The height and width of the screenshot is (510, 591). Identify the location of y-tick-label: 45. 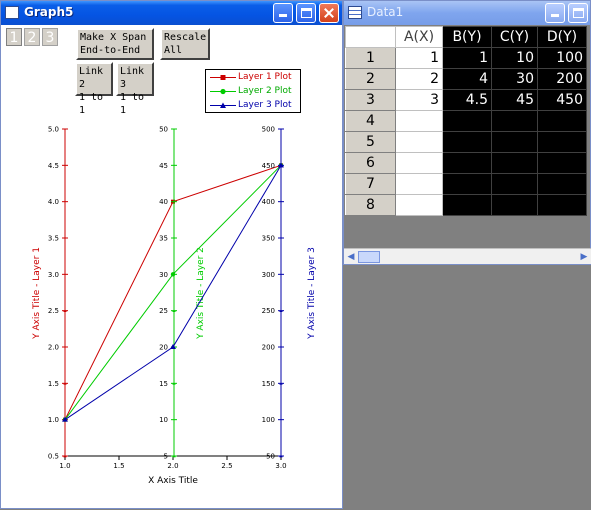
(163, 166).